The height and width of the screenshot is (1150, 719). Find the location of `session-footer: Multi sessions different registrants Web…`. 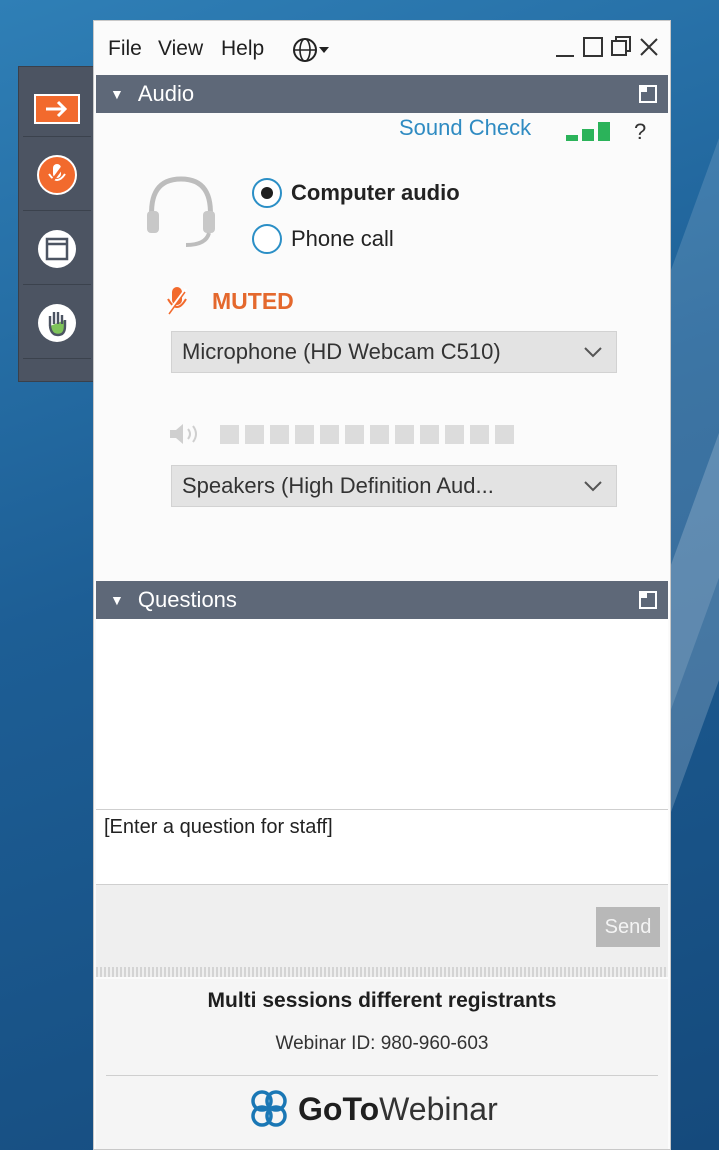

session-footer: Multi sessions different registrants Web… is located at coordinates (382, 1064).